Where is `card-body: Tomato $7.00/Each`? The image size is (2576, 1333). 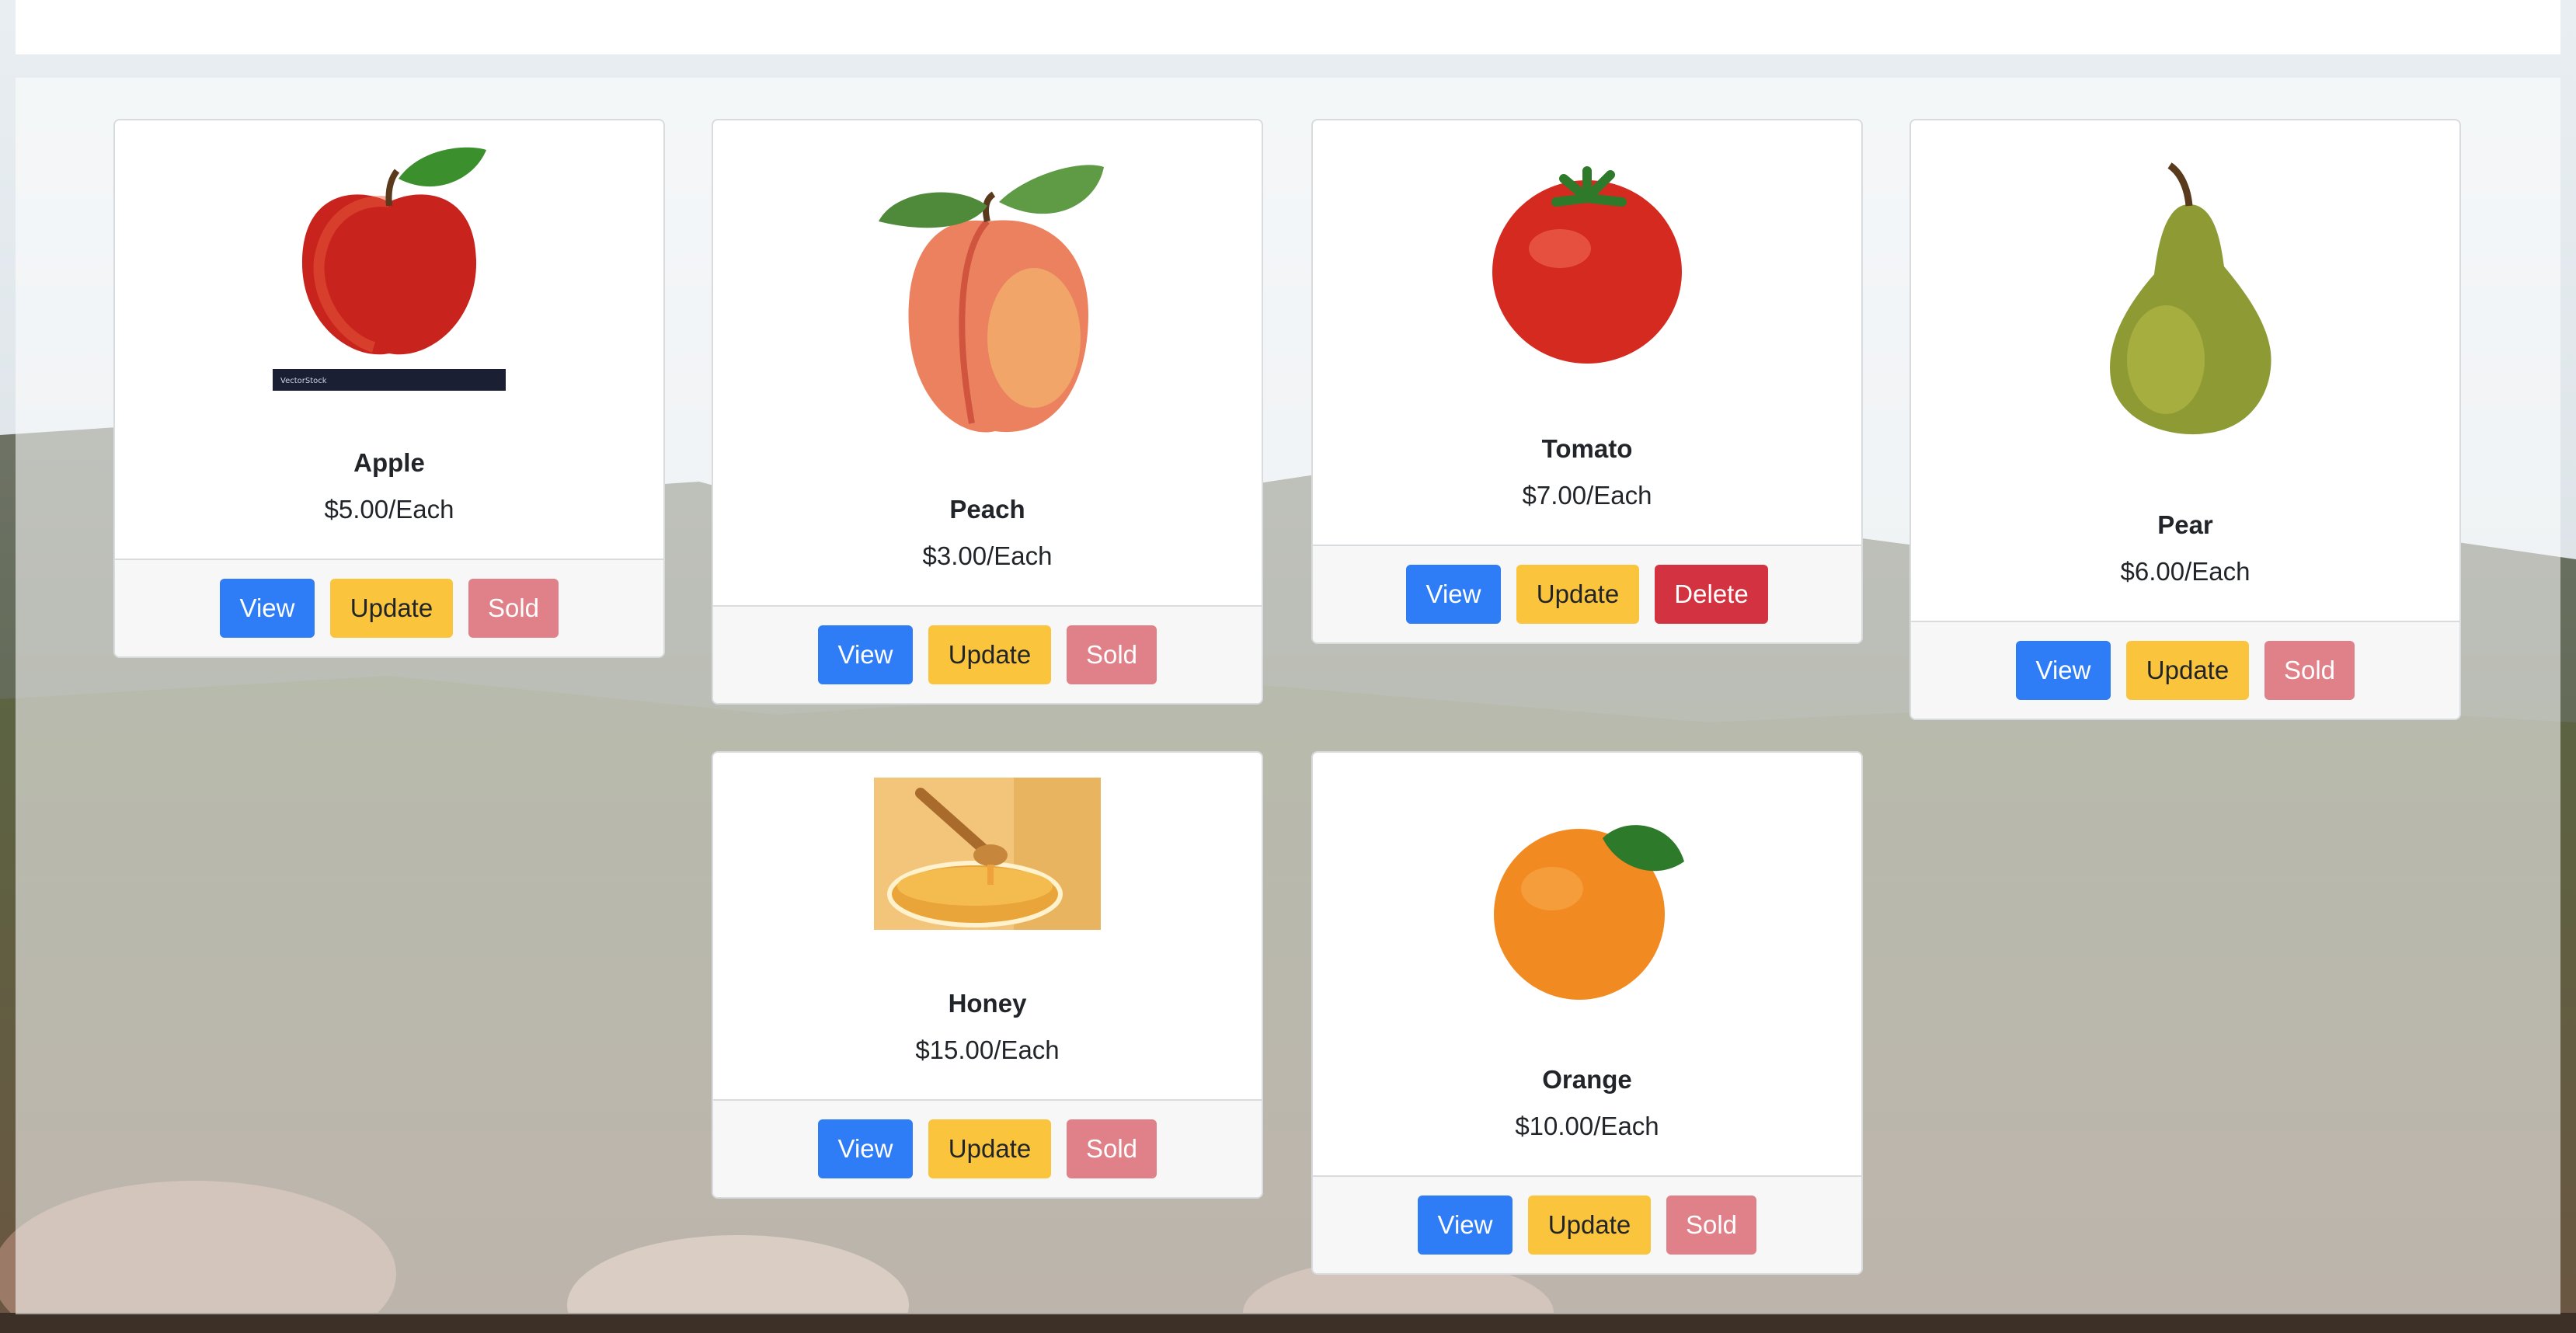 card-body: Tomato $7.00/Each is located at coordinates (1587, 333).